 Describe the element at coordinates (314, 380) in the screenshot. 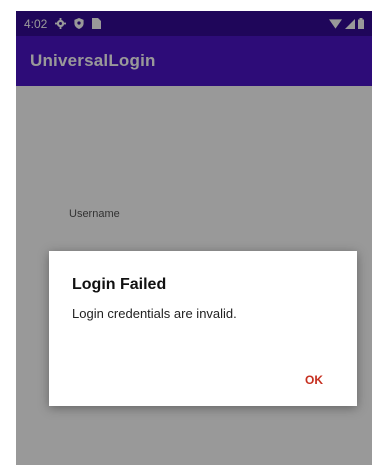

I see `ok-button: OK` at that location.